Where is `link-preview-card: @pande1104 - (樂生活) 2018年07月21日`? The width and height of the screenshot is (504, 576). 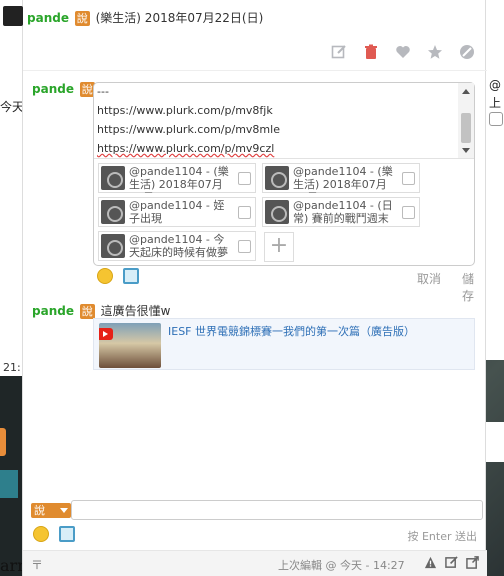
link-preview-card: @pande1104 - (樂生活) 2018年07月21日 is located at coordinates (177, 178).